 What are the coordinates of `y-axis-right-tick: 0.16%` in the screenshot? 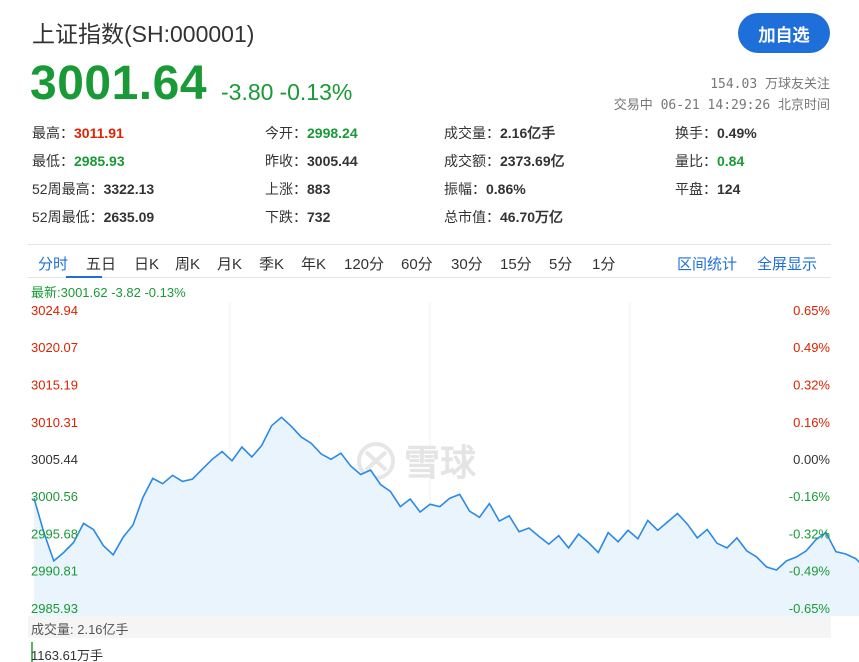 It's located at (811, 422).